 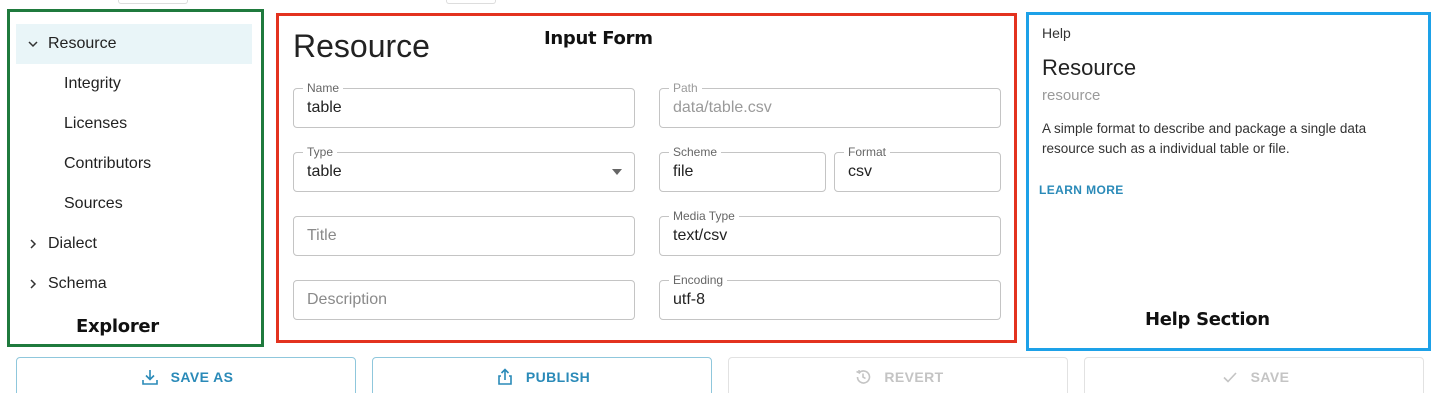 I want to click on save-button: SAVE, so click(x=1254, y=375).